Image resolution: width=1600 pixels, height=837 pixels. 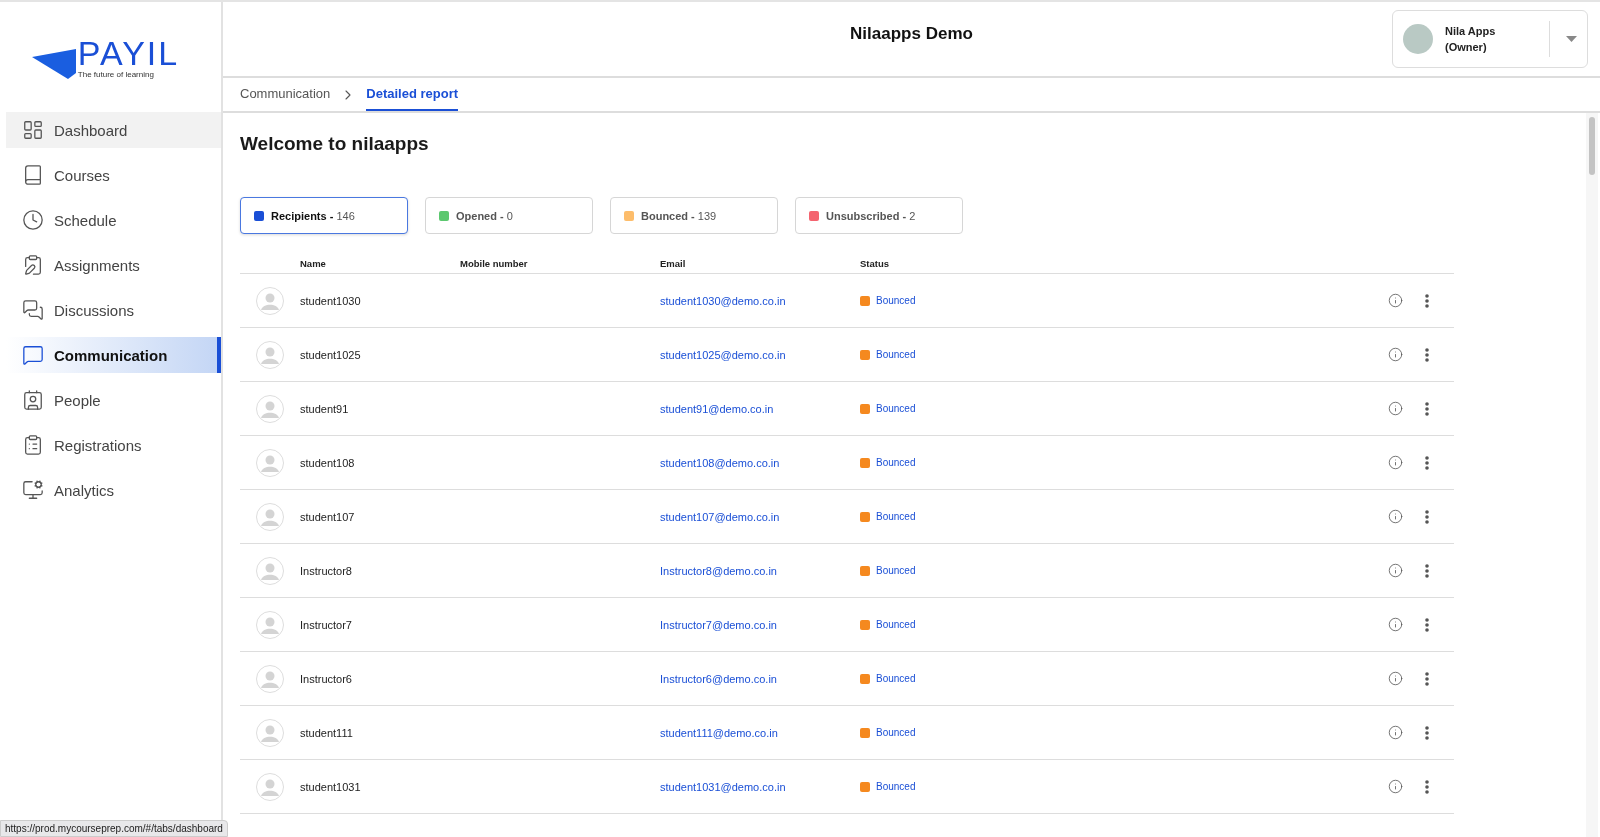 I want to click on user-menu: Nila Apps (Owner), so click(x=1490, y=39).